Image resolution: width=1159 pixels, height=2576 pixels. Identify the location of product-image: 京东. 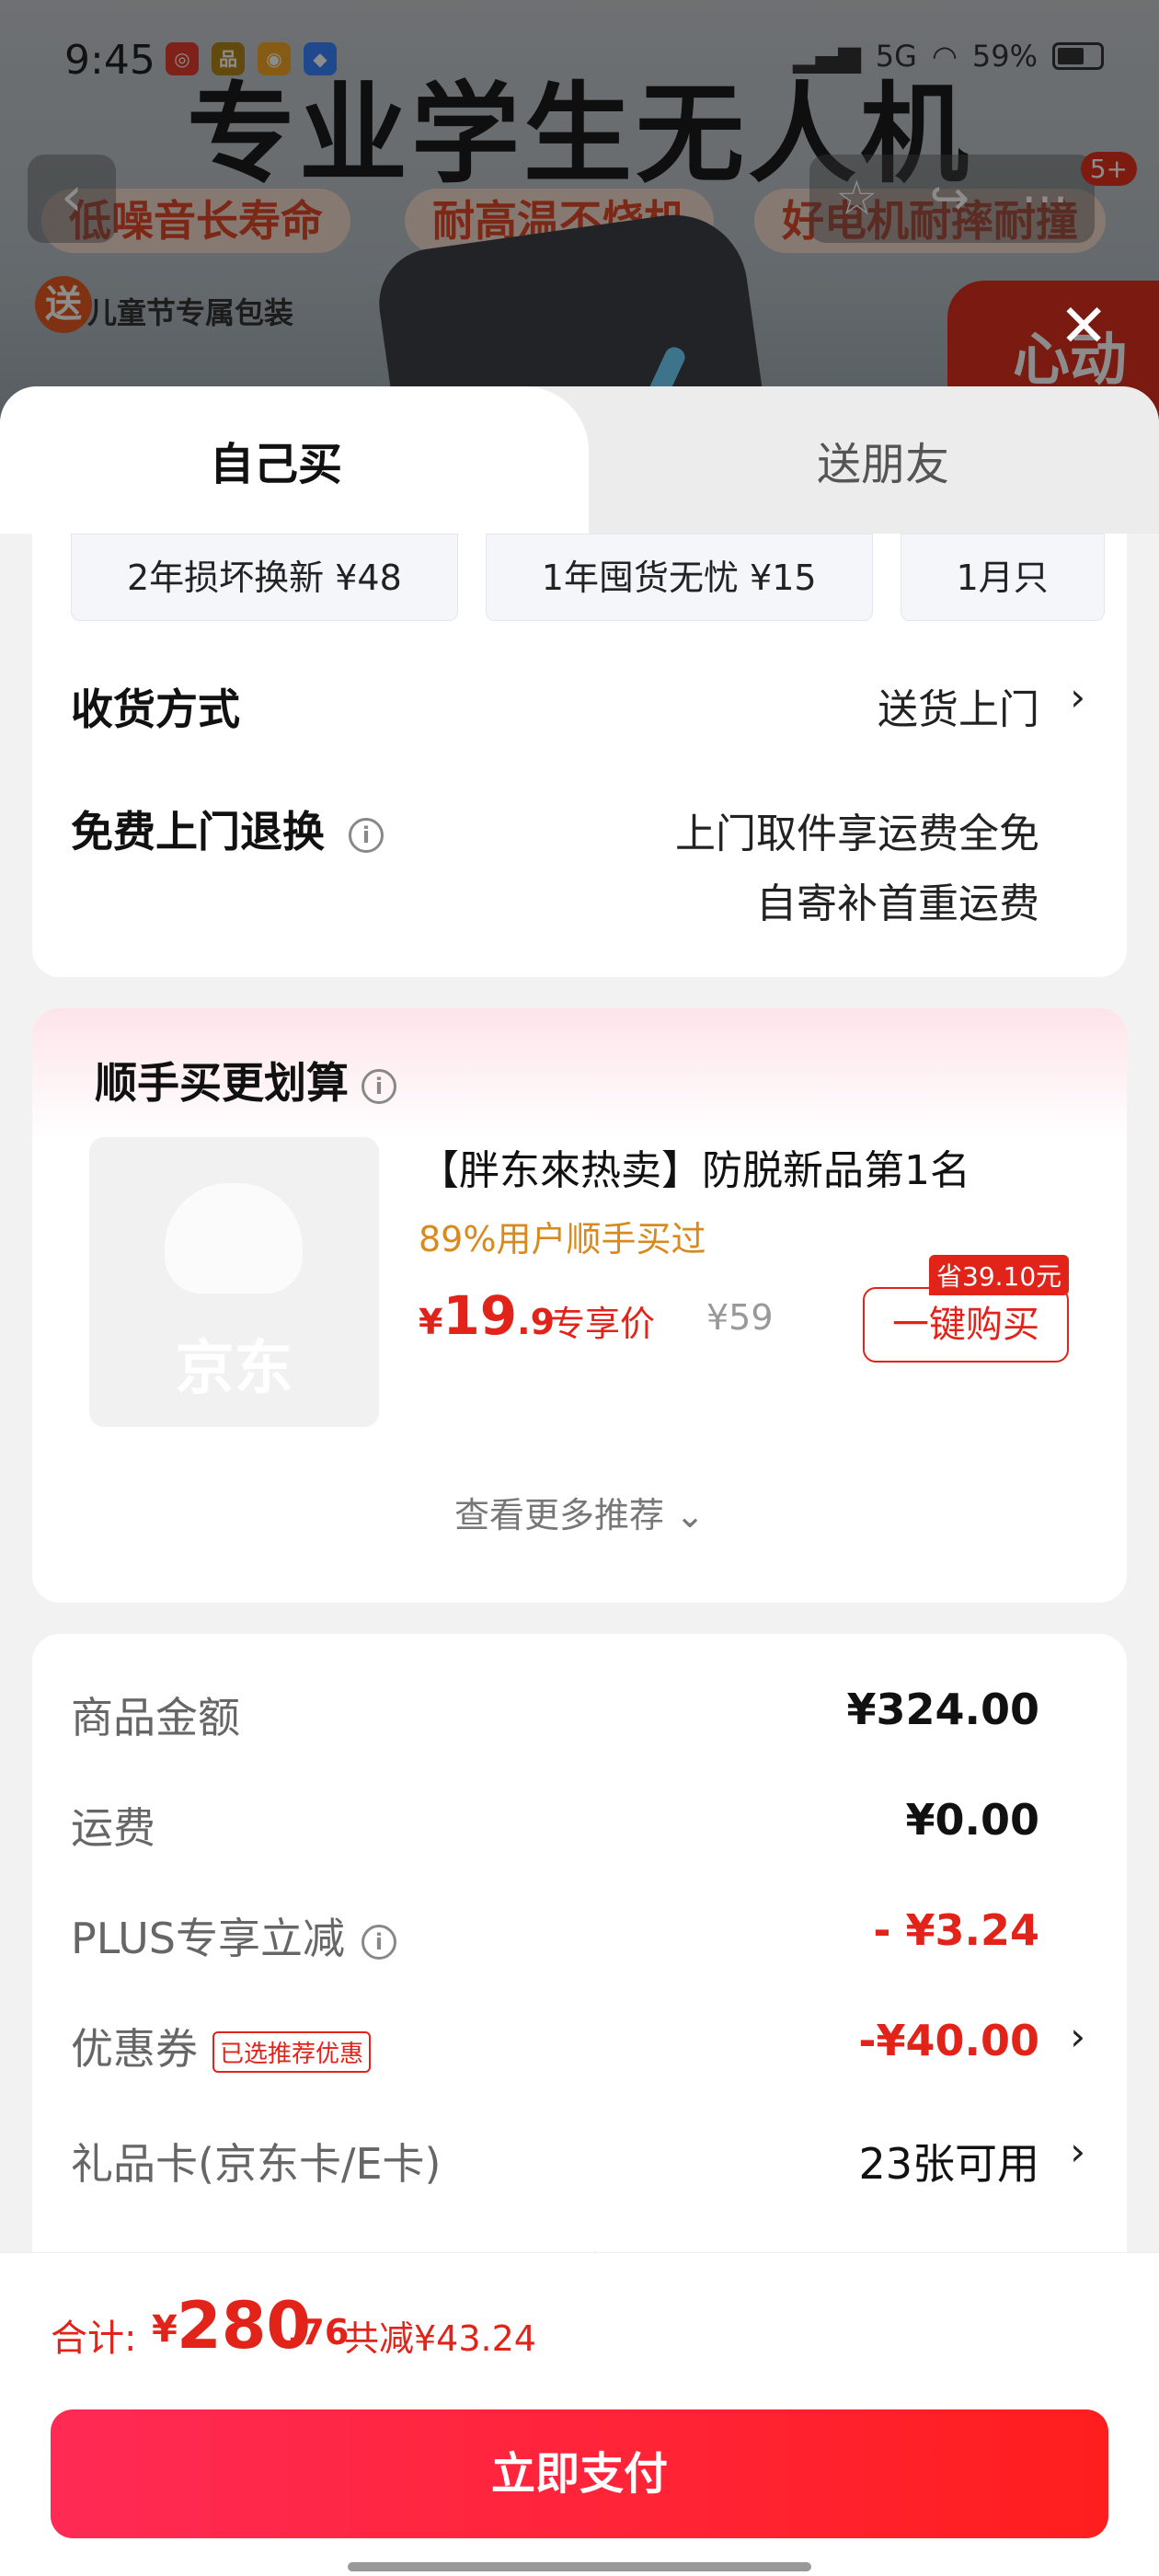
(234, 1282).